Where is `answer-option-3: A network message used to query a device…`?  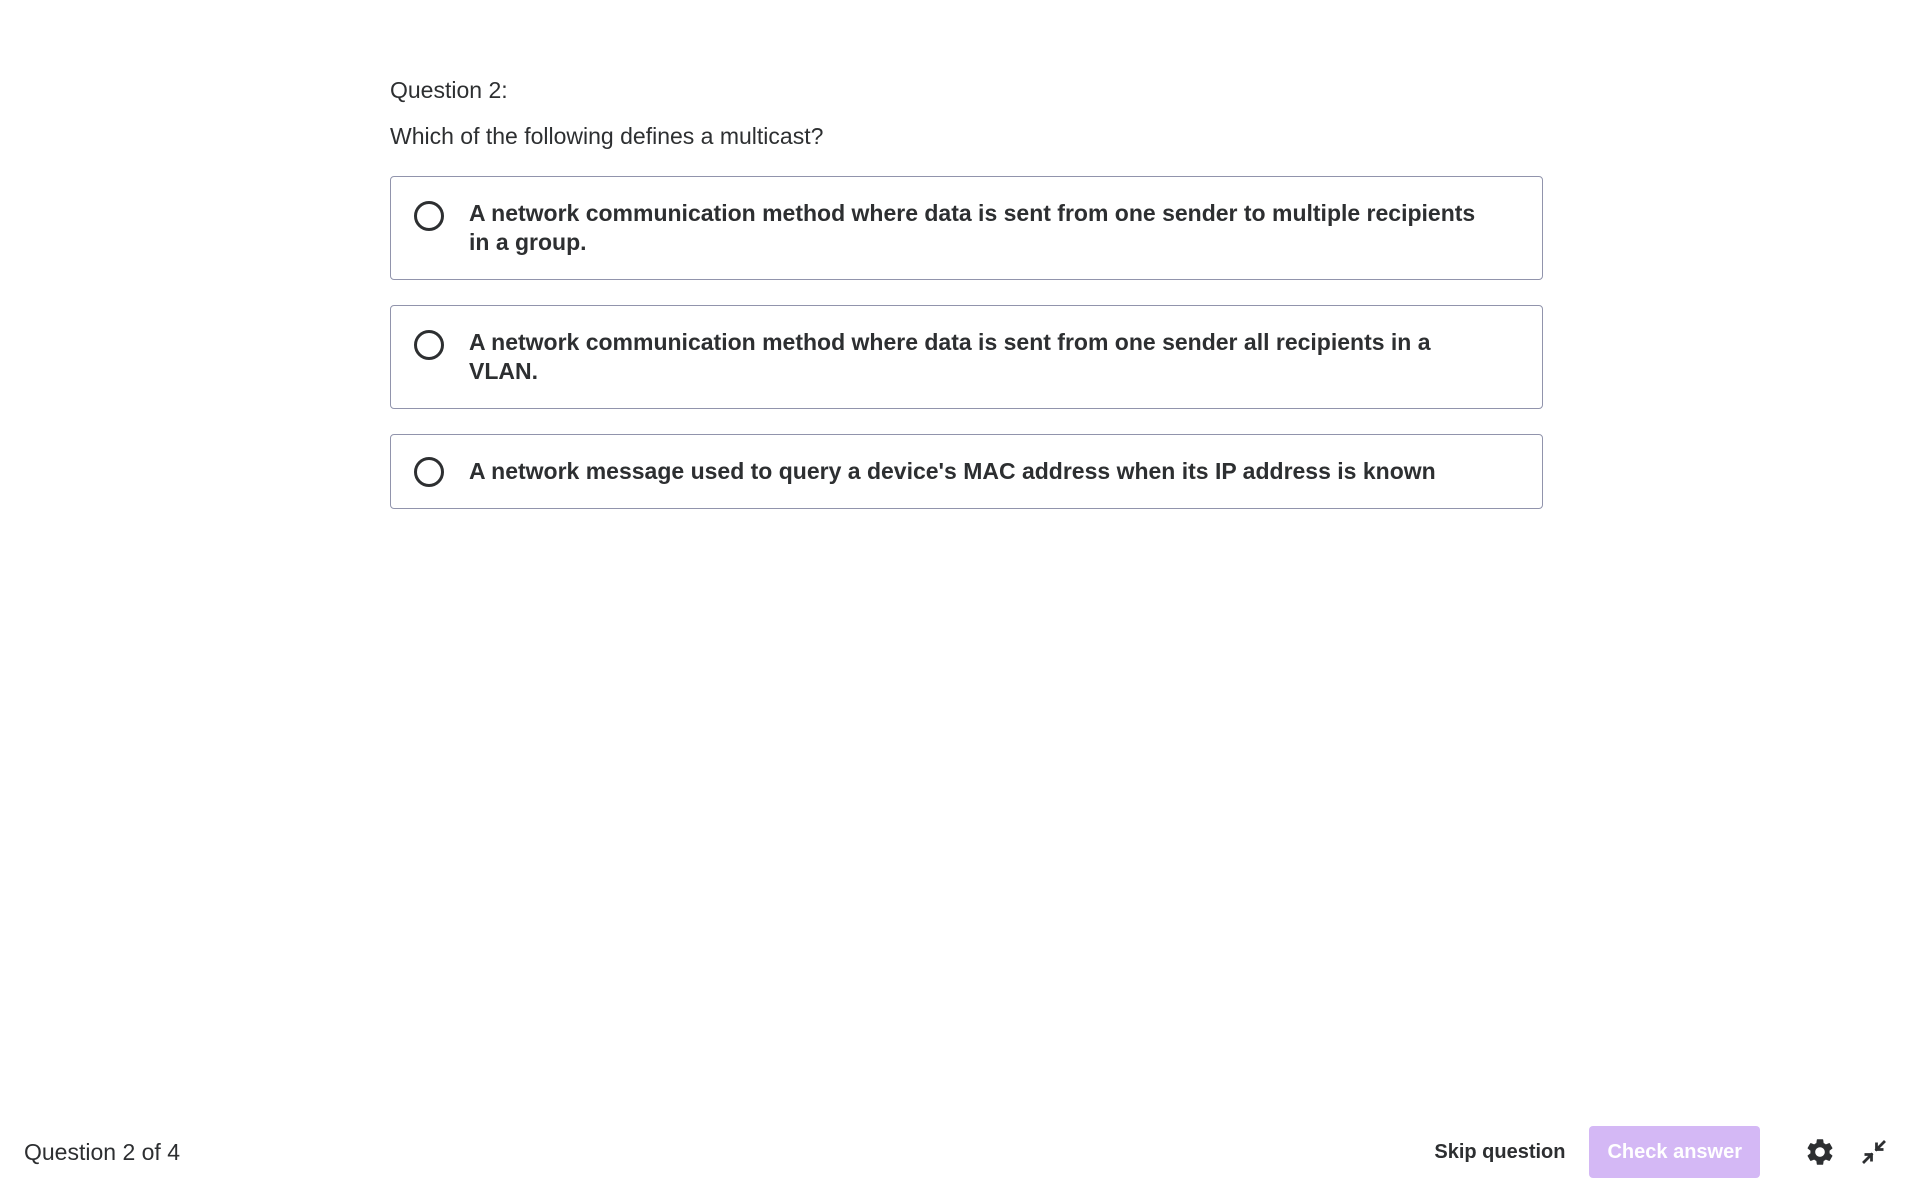 answer-option-3: A network message used to query a device… is located at coordinates (966, 471).